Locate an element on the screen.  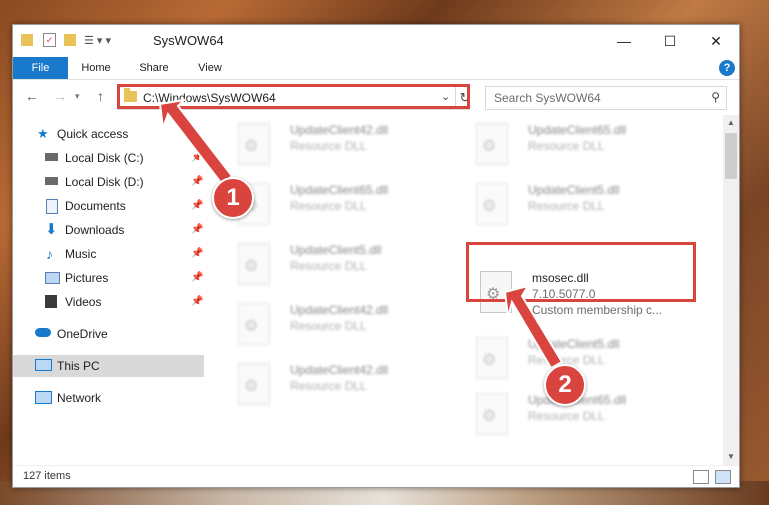
search-icon: ⚲ is located at coordinates (715, 97).